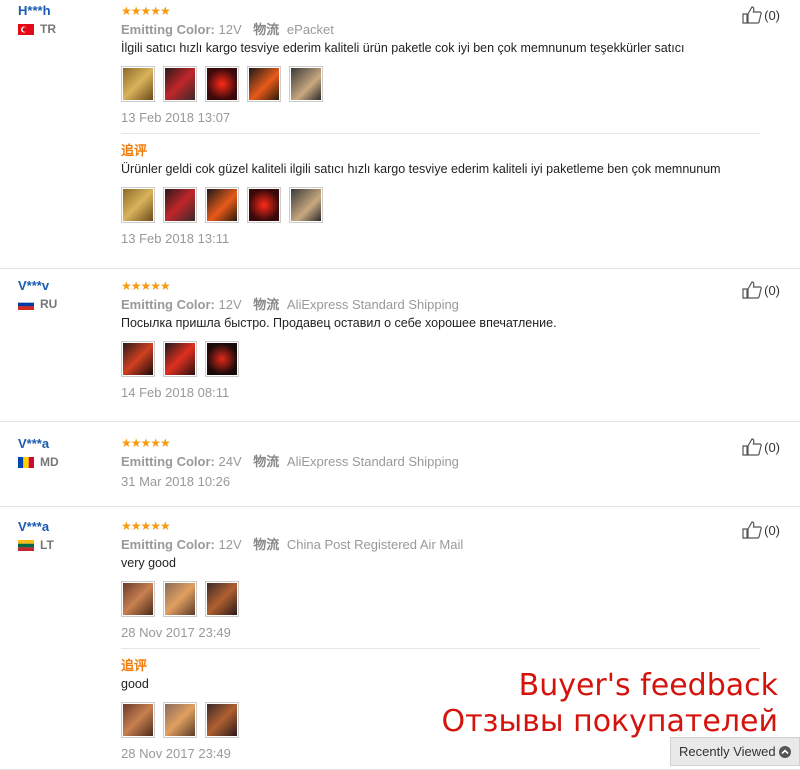 The width and height of the screenshot is (800, 770). What do you see at coordinates (310, 29) in the screenshot?
I see `shipping-method: ePacket` at bounding box center [310, 29].